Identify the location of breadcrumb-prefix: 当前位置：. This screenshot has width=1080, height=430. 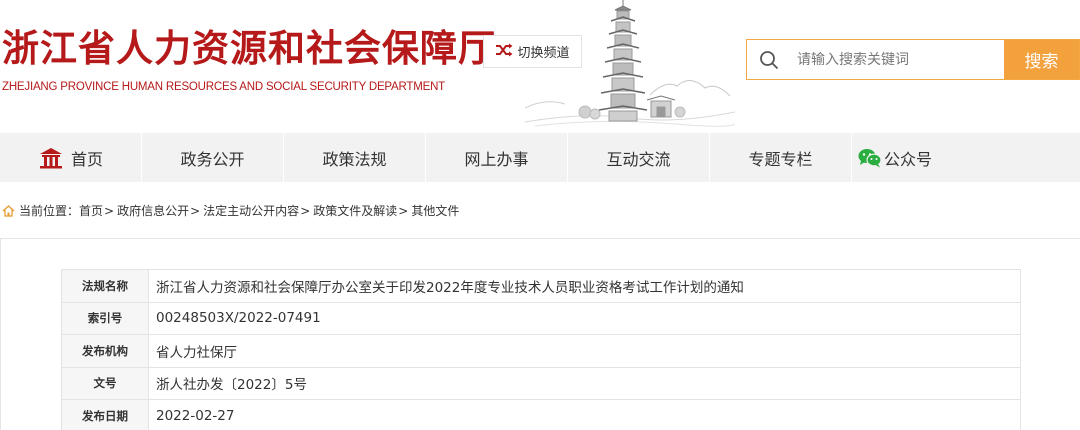
(49, 211).